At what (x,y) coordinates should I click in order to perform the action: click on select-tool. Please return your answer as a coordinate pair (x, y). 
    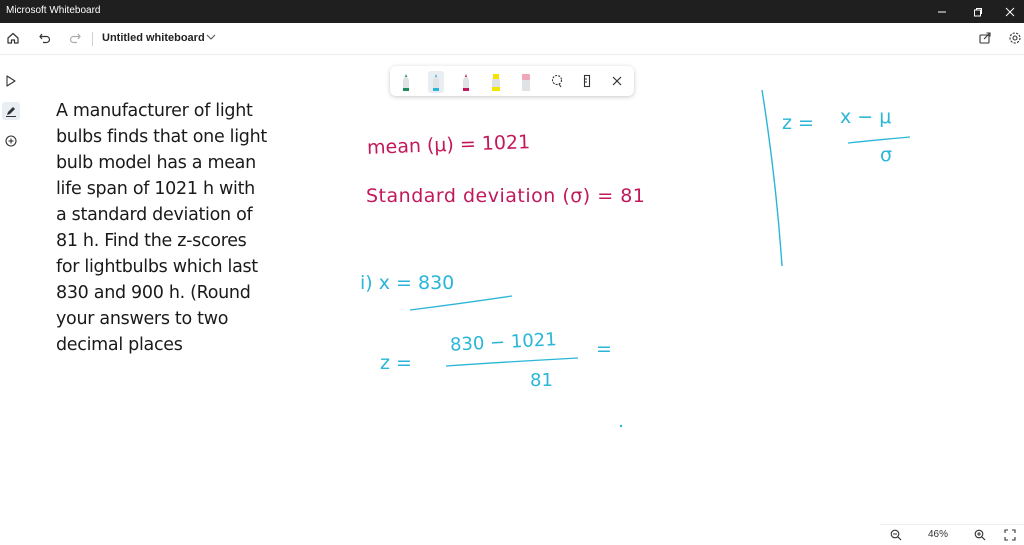
    Looking at the image, I should click on (11, 81).